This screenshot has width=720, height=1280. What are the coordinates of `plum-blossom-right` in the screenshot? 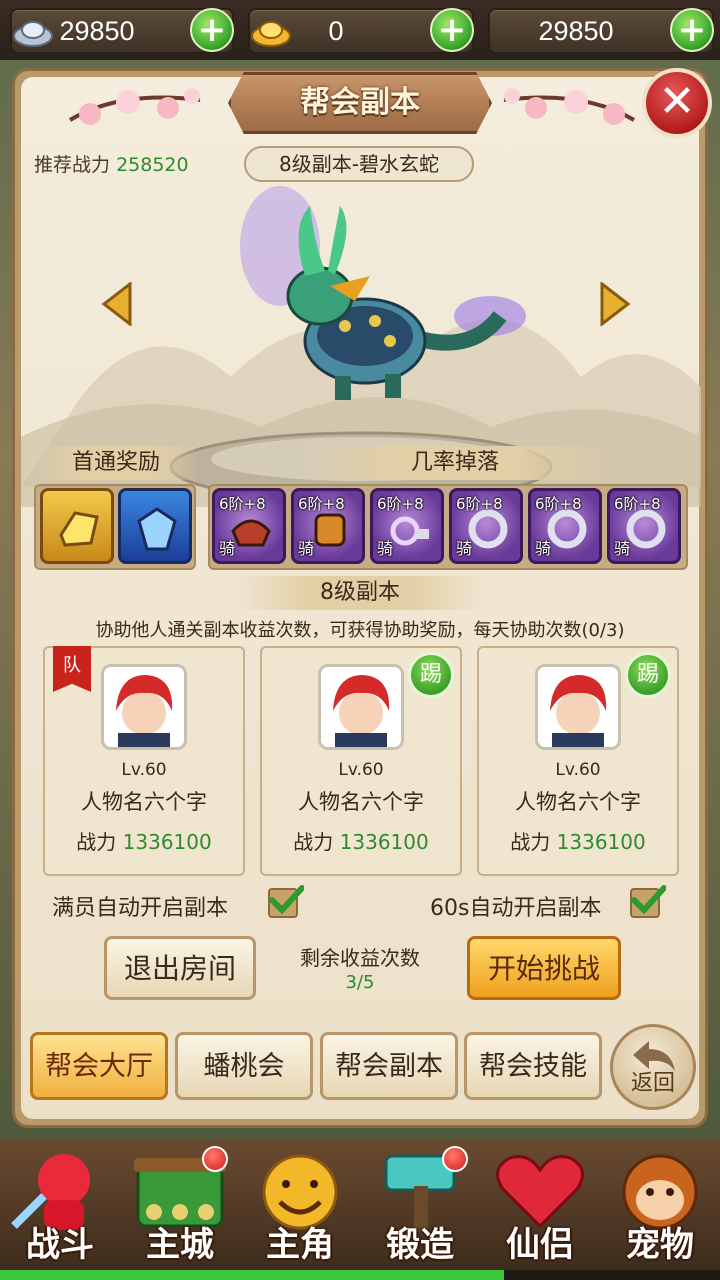 It's located at (569, 106).